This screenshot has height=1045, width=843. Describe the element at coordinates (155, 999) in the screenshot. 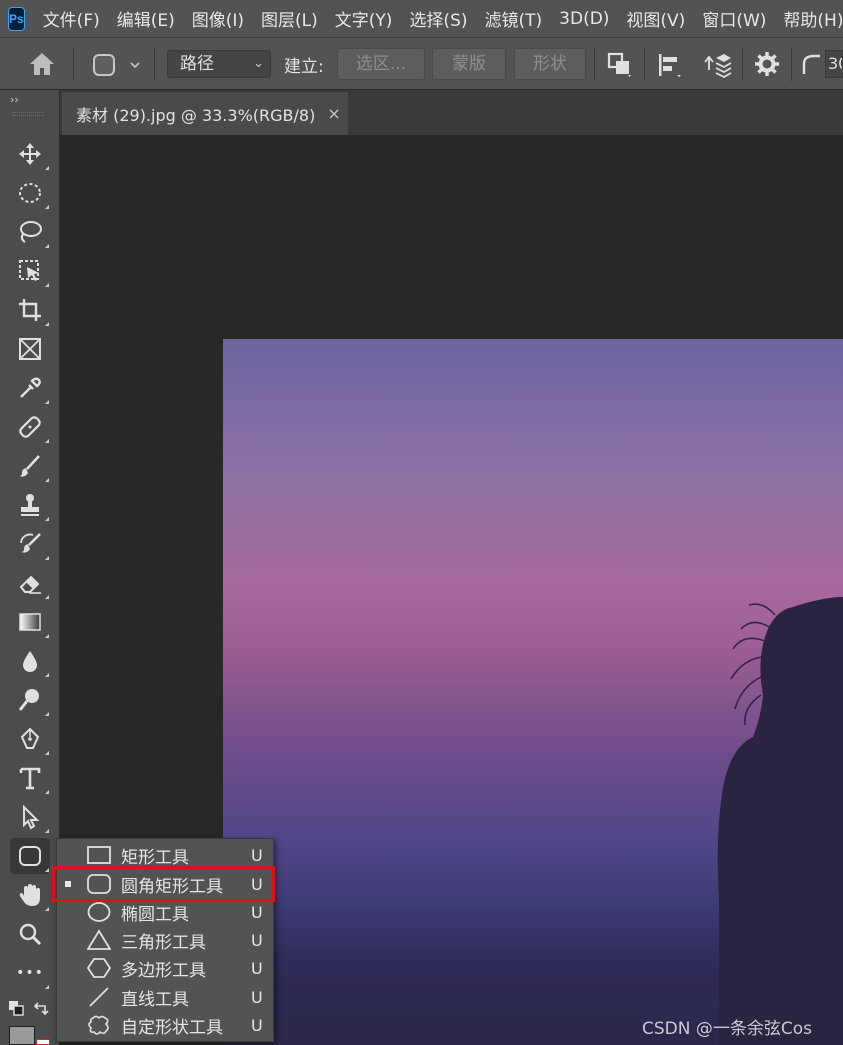

I see `flyout-item-label: 直线工具` at that location.